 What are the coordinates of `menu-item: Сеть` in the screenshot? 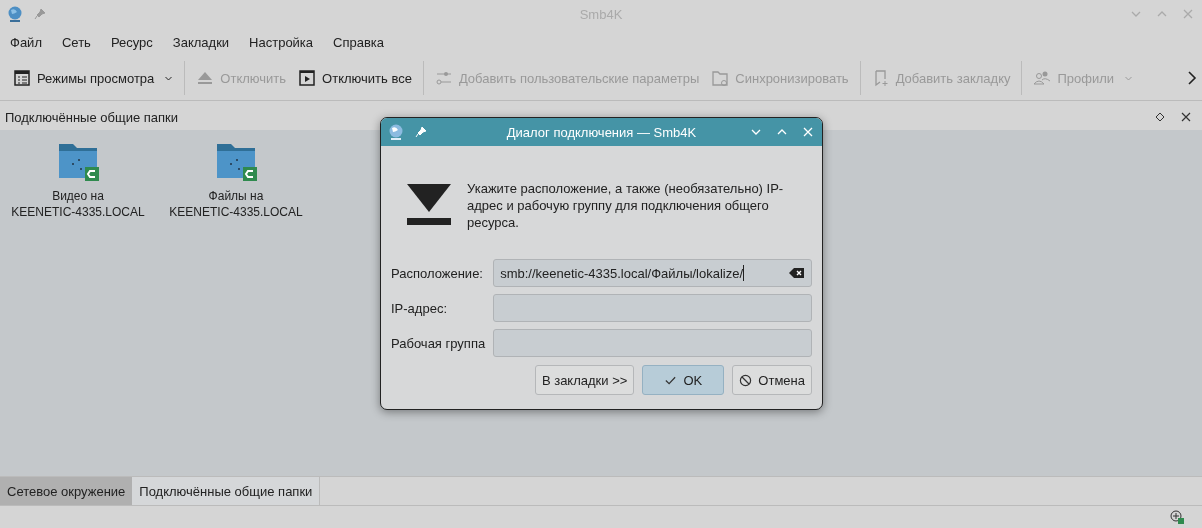 It's located at (76, 42).